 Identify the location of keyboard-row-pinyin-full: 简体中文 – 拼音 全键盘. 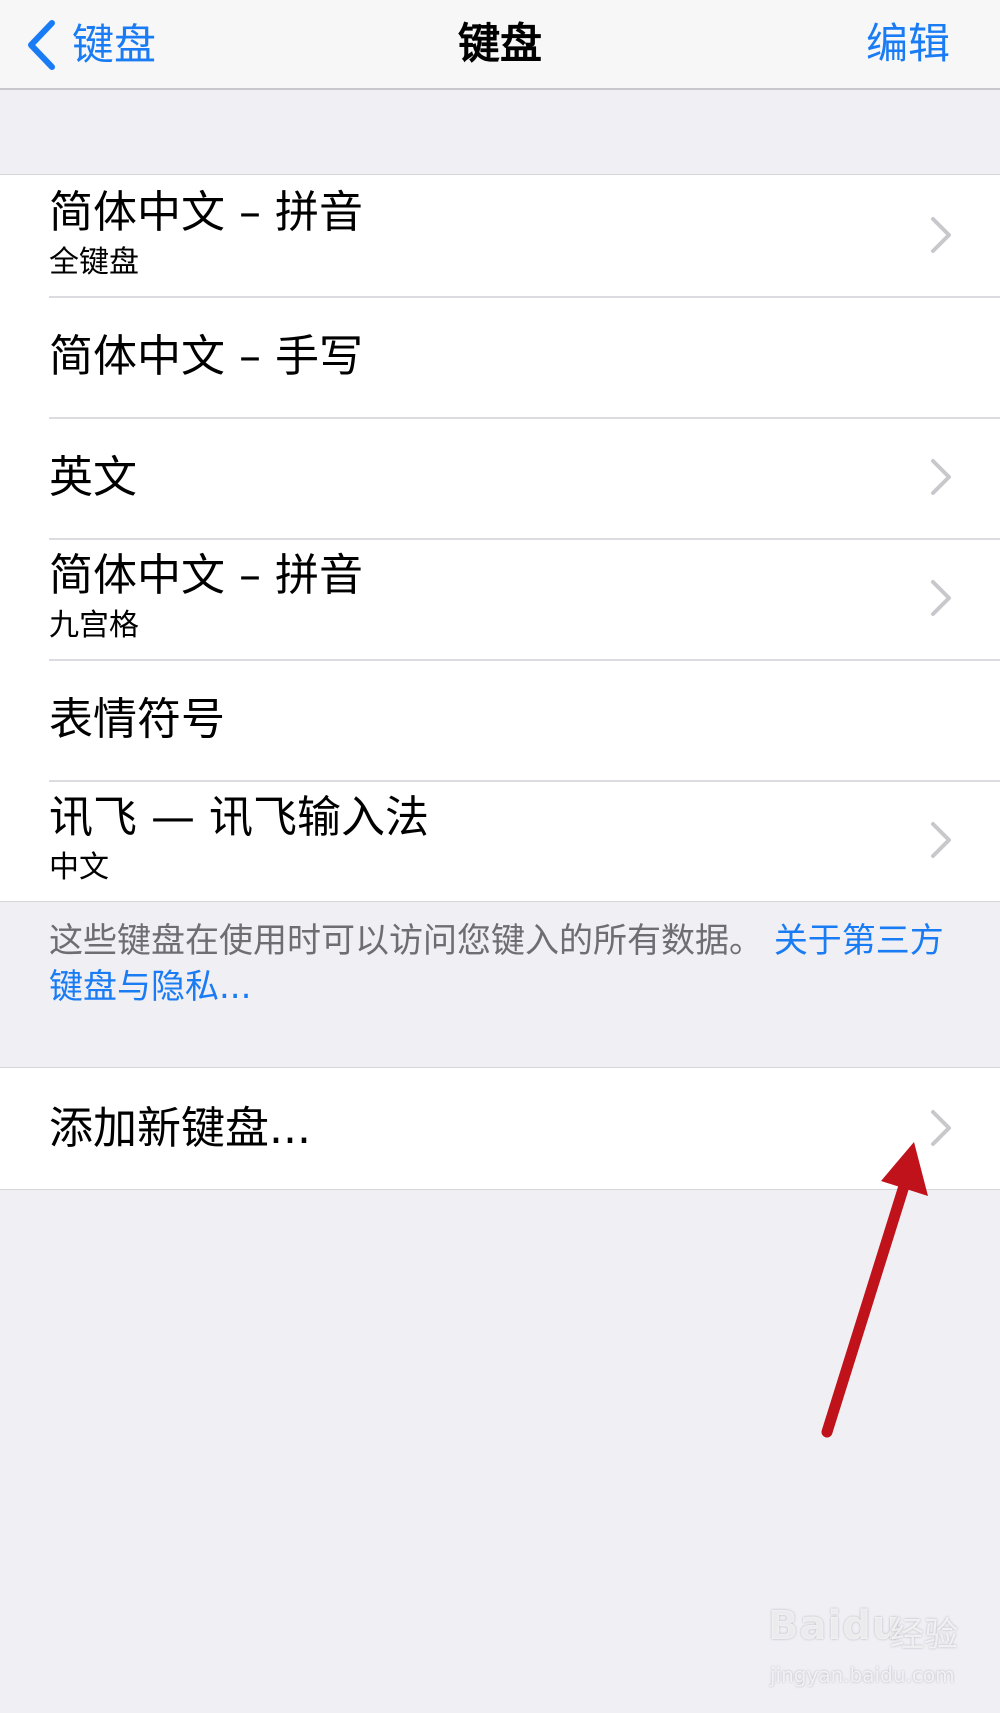
(500, 235).